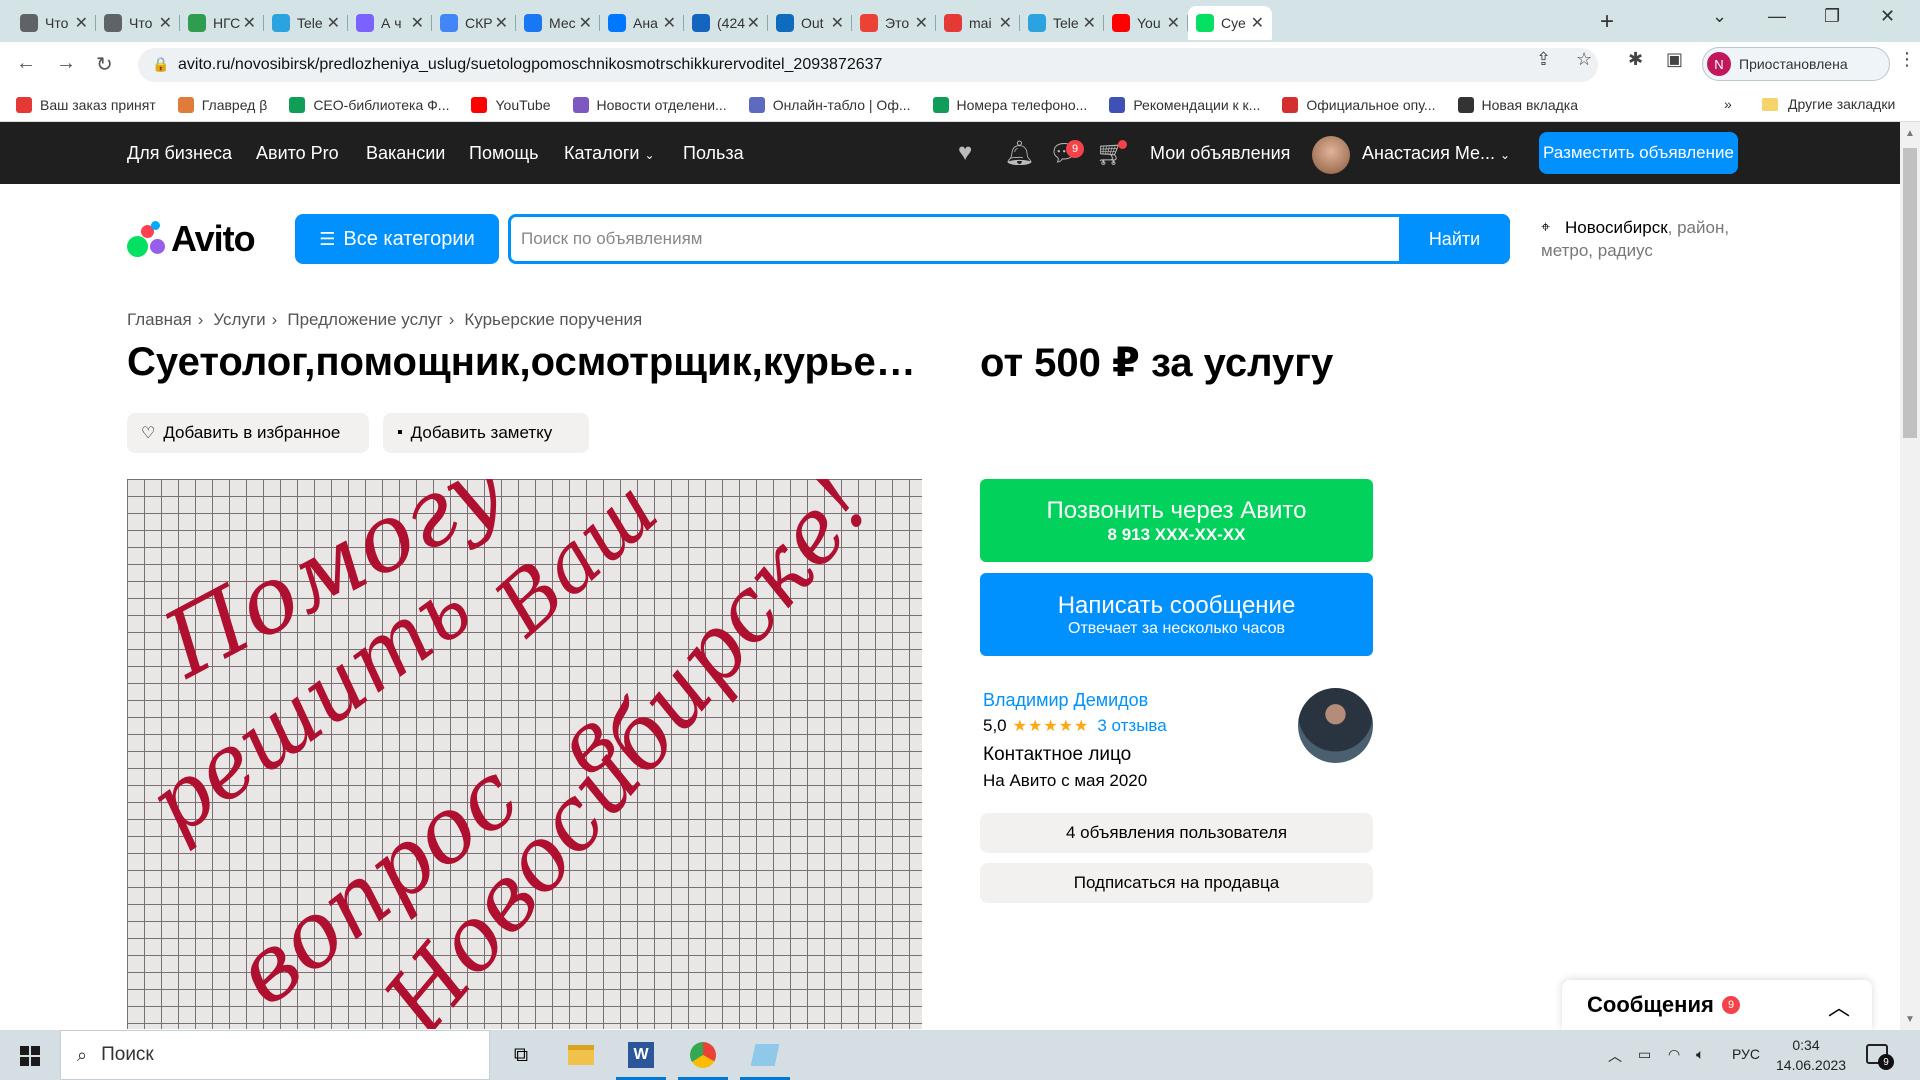  Describe the element at coordinates (1176, 883) in the screenshot. I see `subscribe-seller-button: Подписаться на продавца` at that location.